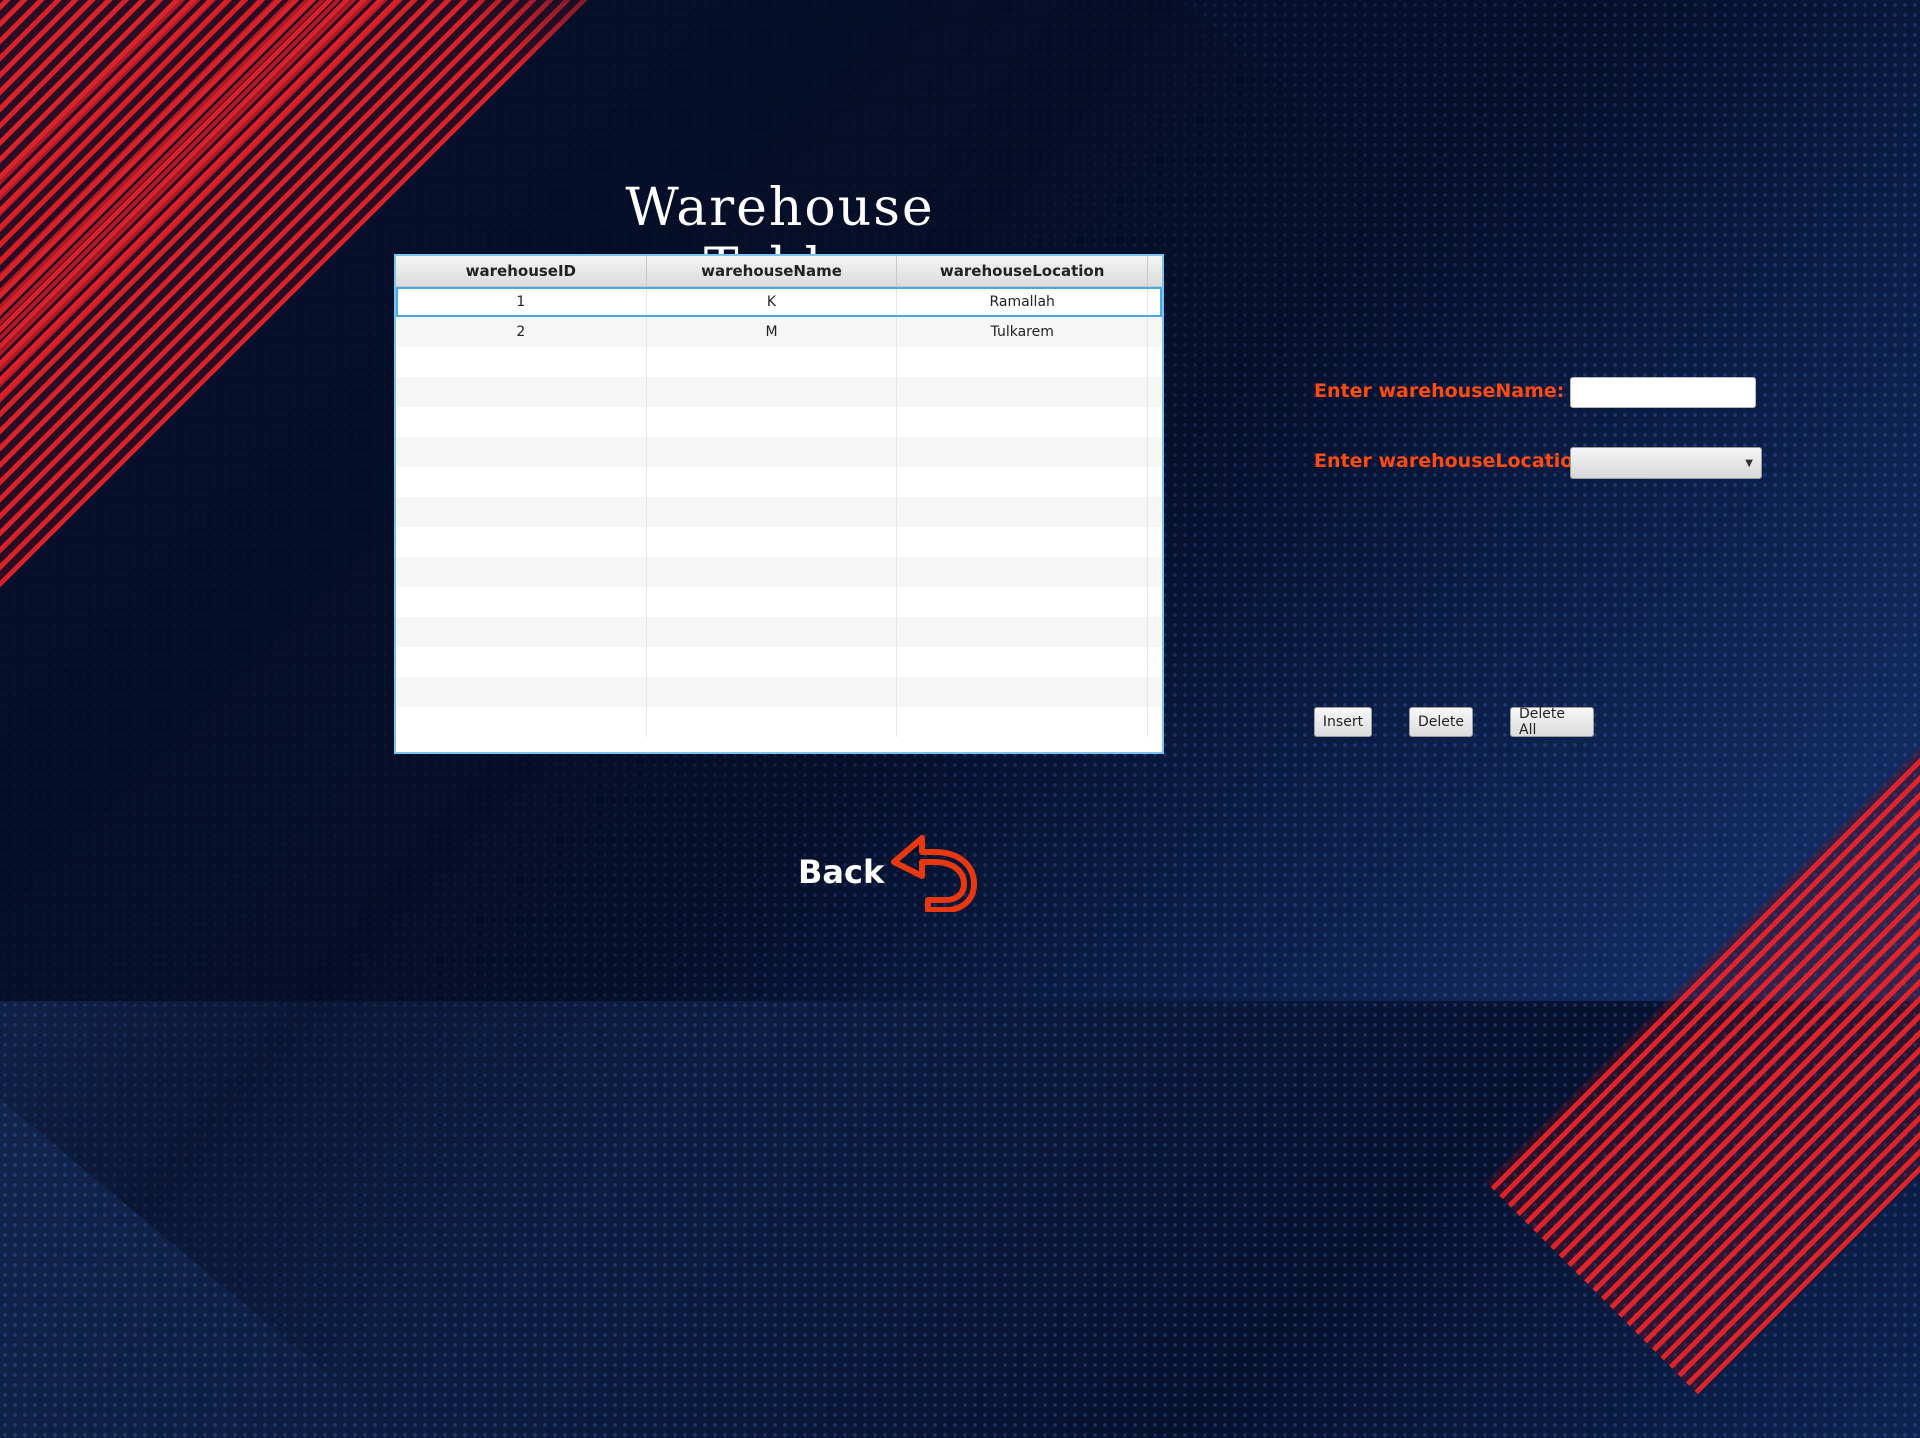 This screenshot has width=1920, height=1438. Describe the element at coordinates (1343, 722) in the screenshot. I see `insert-button: Insert` at that location.